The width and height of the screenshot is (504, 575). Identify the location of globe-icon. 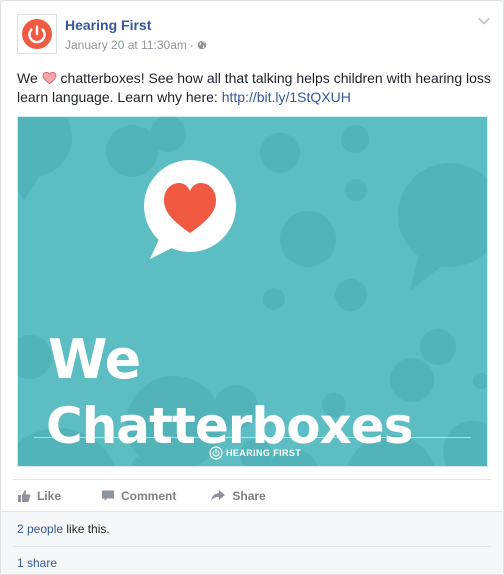
(202, 45).